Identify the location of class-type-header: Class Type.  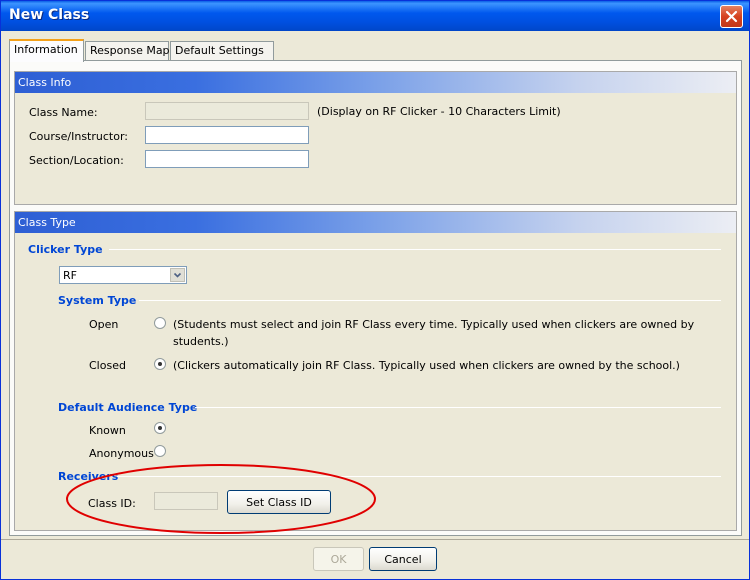
(375, 222).